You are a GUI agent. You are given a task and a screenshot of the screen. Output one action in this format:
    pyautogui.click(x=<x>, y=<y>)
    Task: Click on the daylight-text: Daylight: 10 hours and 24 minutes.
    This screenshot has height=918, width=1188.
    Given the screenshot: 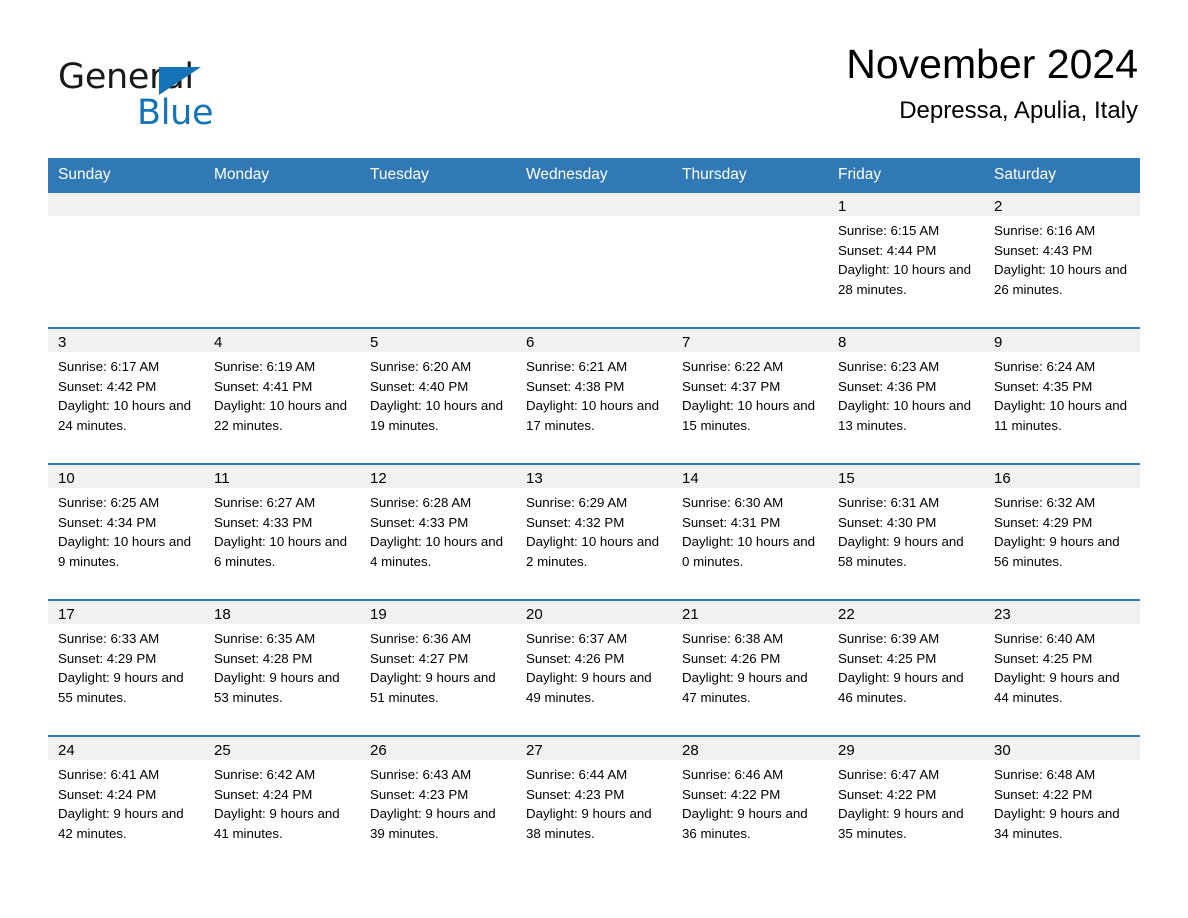 What is the action you would take?
    pyautogui.click(x=125, y=416)
    